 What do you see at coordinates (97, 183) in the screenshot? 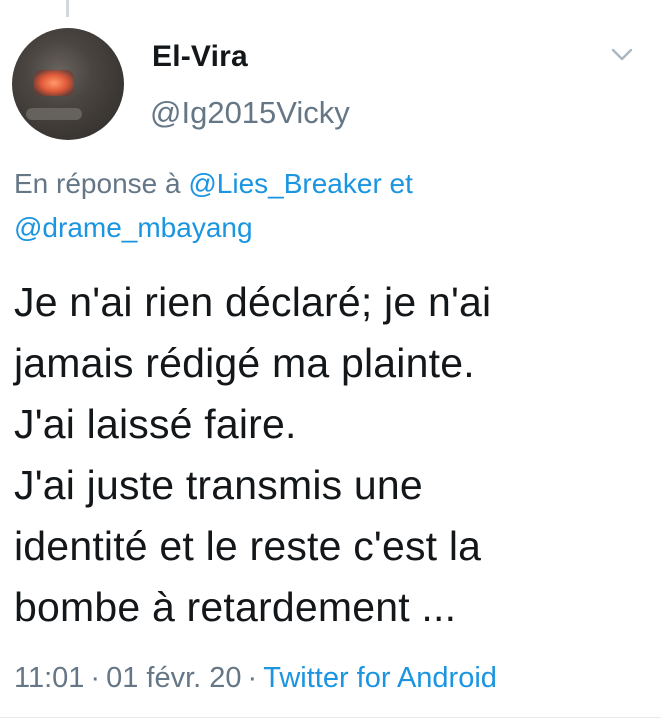
I see `reply-prefix: En réponse à` at bounding box center [97, 183].